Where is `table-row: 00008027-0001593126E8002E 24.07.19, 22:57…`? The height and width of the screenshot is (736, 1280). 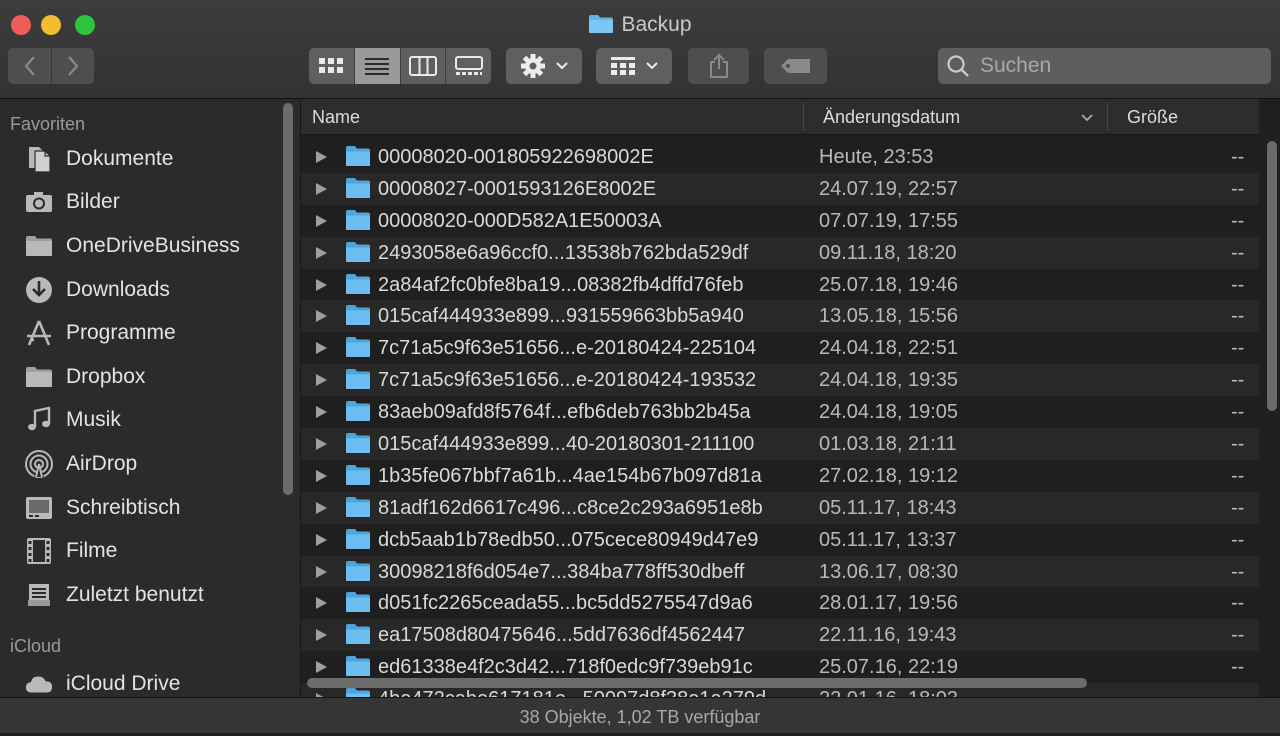
table-row: 00008027-0001593126E8002E 24.07.19, 22:57… is located at coordinates (780, 188).